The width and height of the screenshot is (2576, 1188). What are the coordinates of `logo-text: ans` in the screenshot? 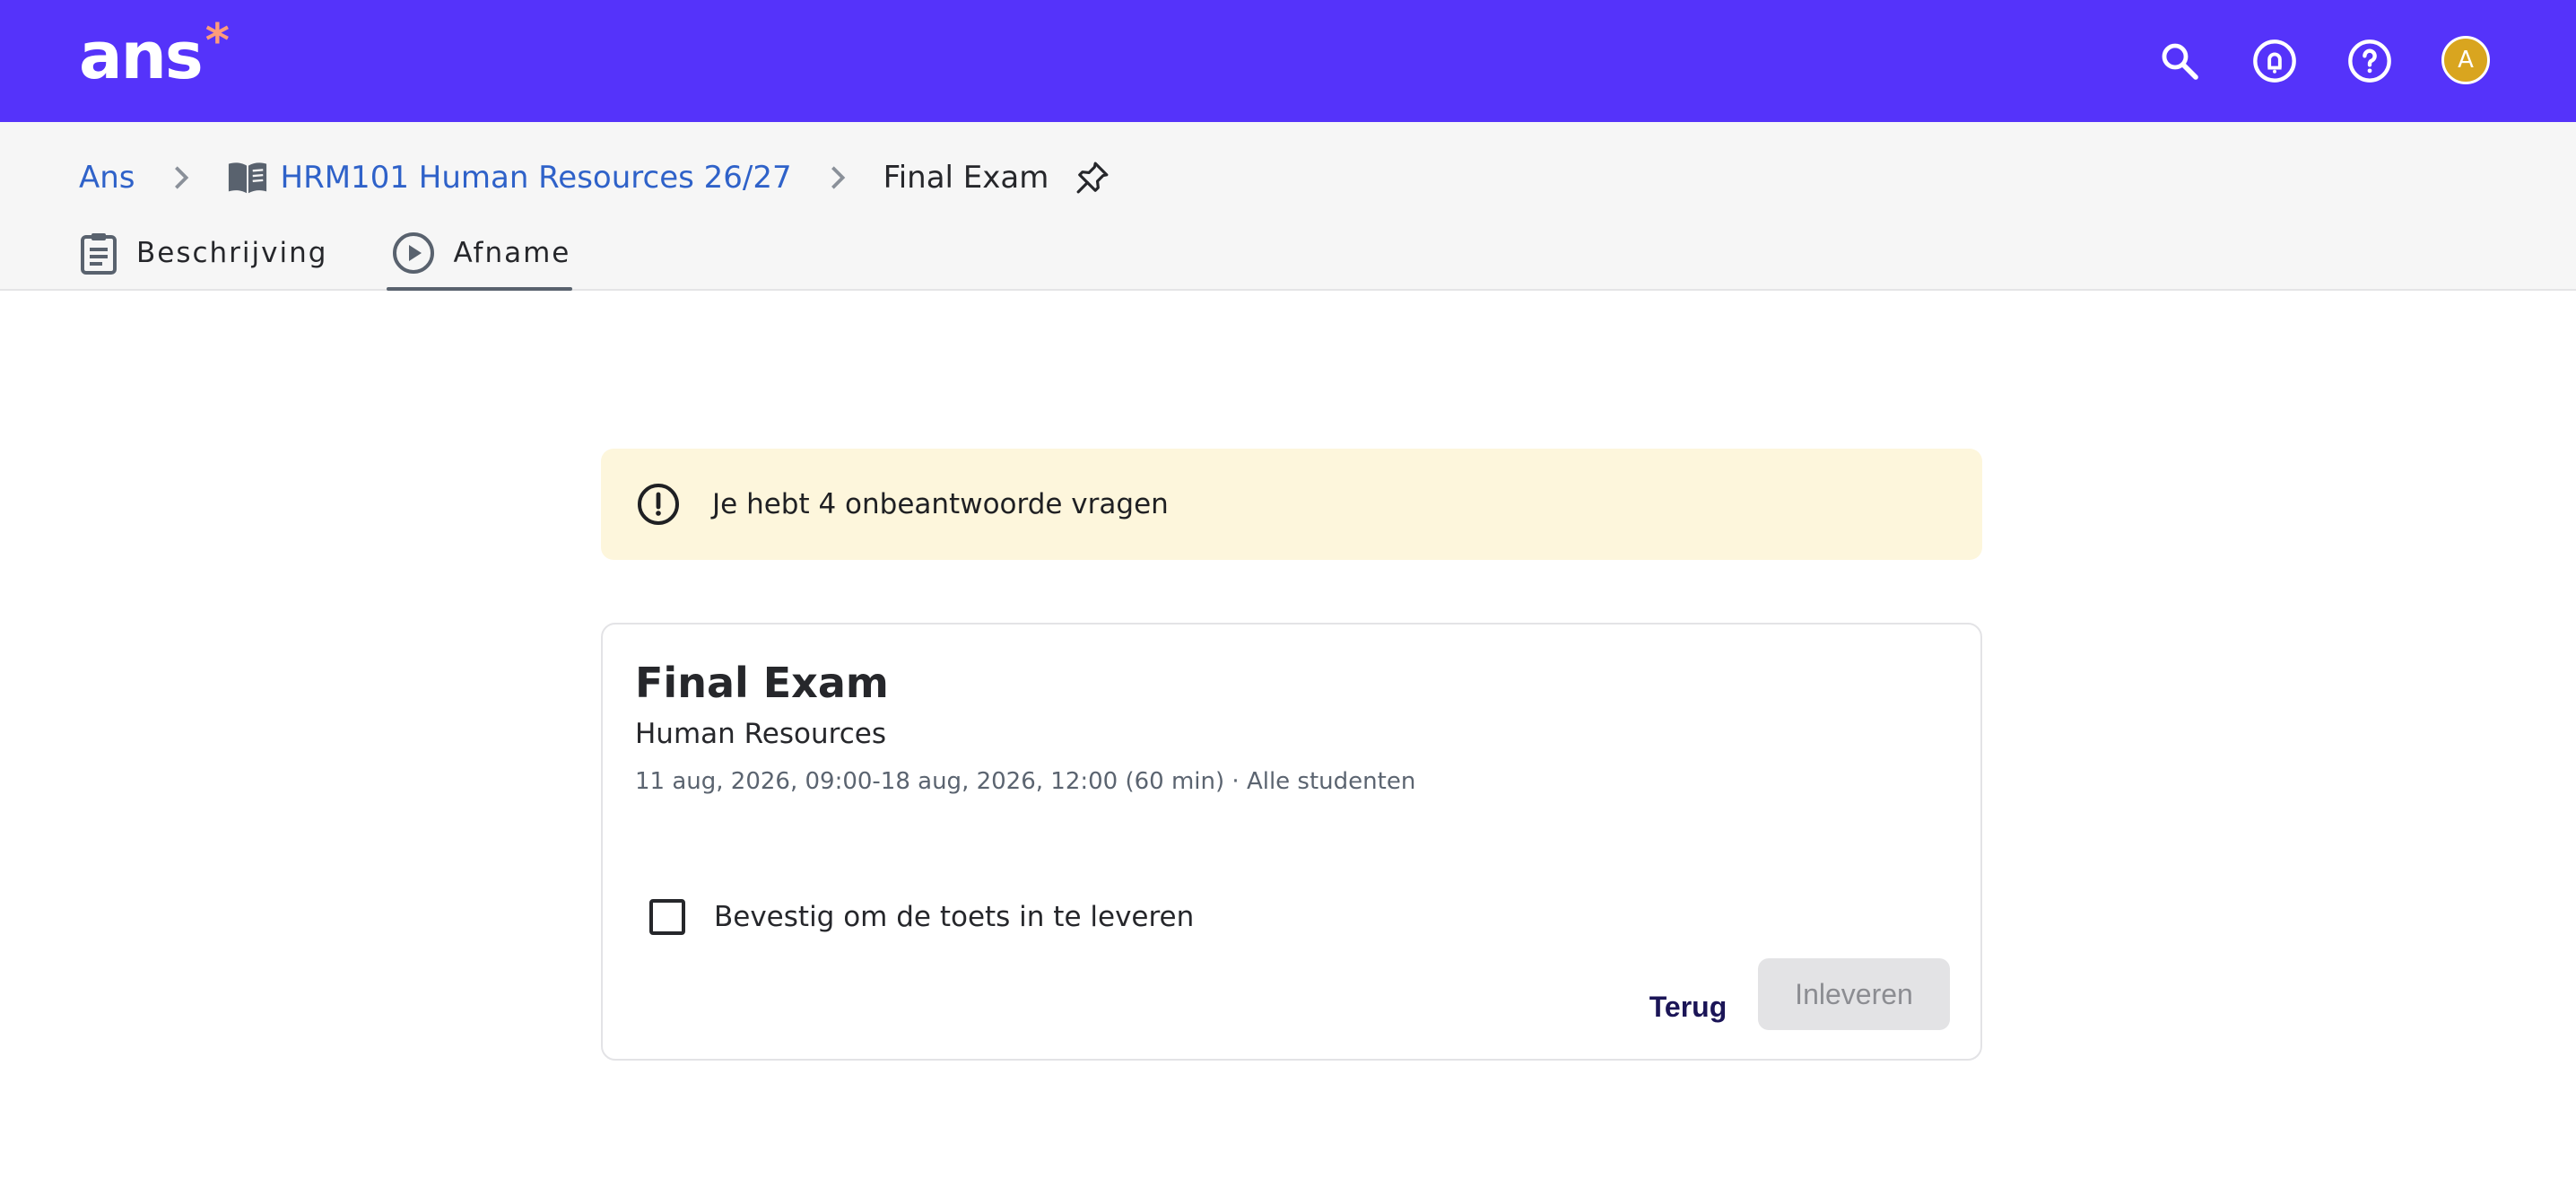 It's located at (141, 55).